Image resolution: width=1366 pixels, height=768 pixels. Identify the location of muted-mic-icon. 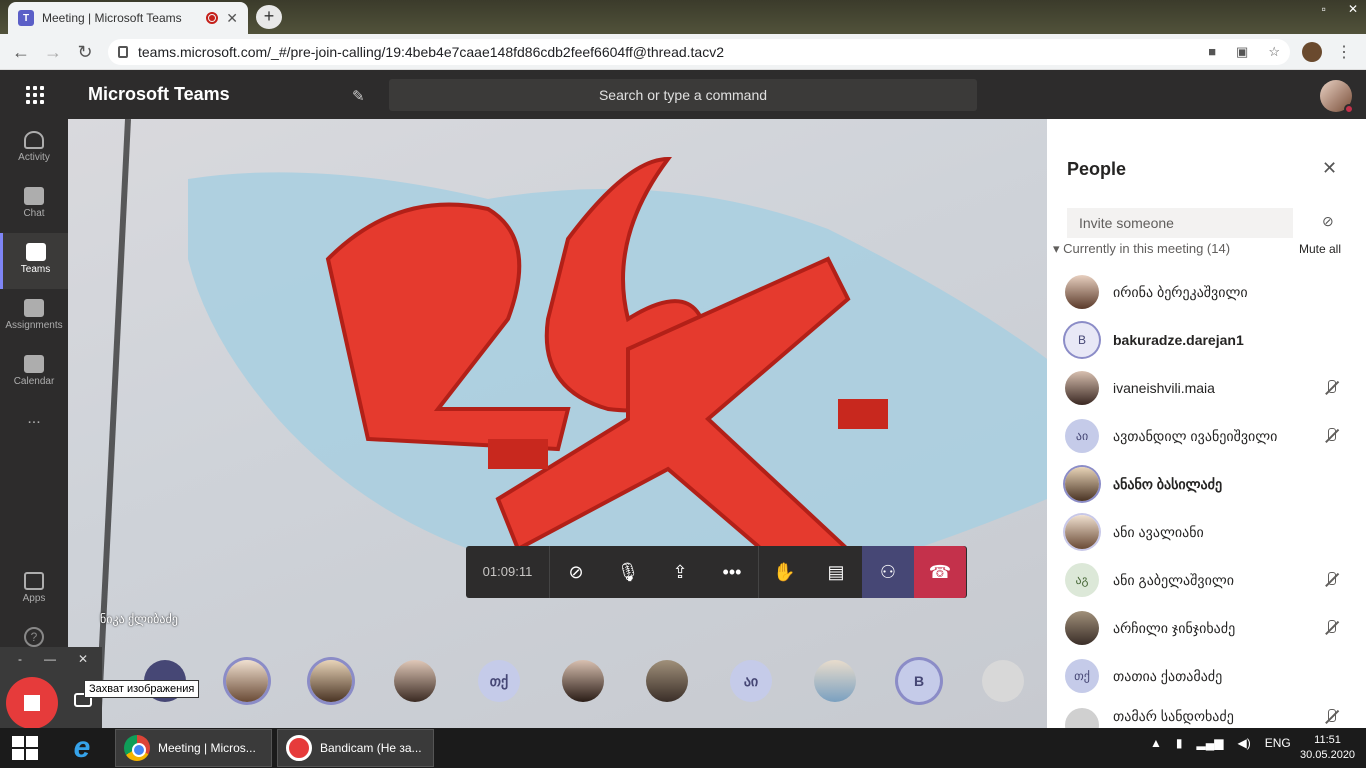
(1331, 717).